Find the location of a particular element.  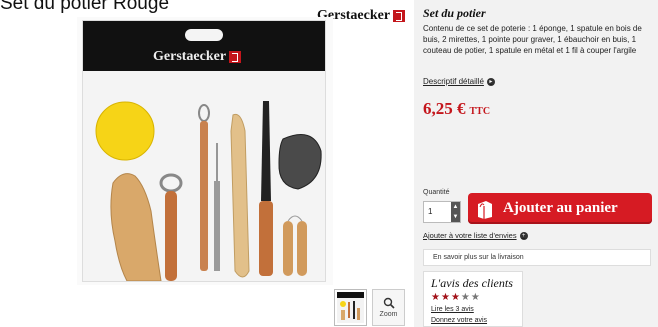

add-to-wishlist-link: Ajouter à votre liste d'envies + is located at coordinates (475, 235).